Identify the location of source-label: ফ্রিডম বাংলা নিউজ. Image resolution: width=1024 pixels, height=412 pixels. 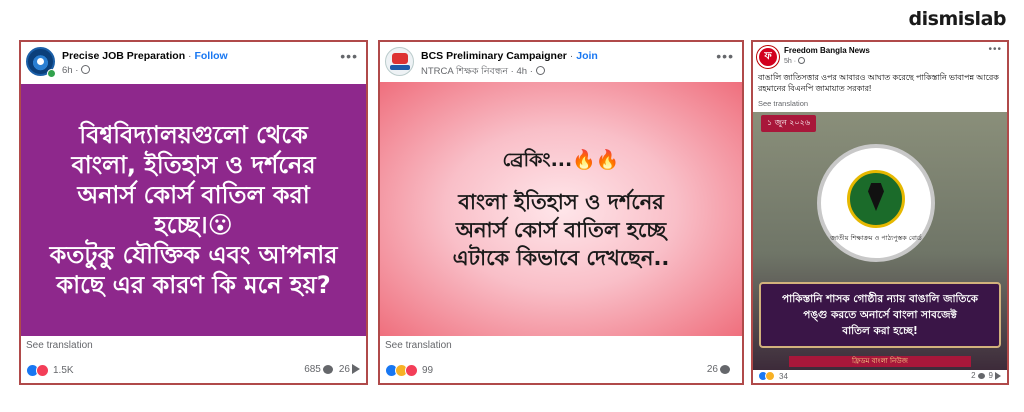
(880, 361).